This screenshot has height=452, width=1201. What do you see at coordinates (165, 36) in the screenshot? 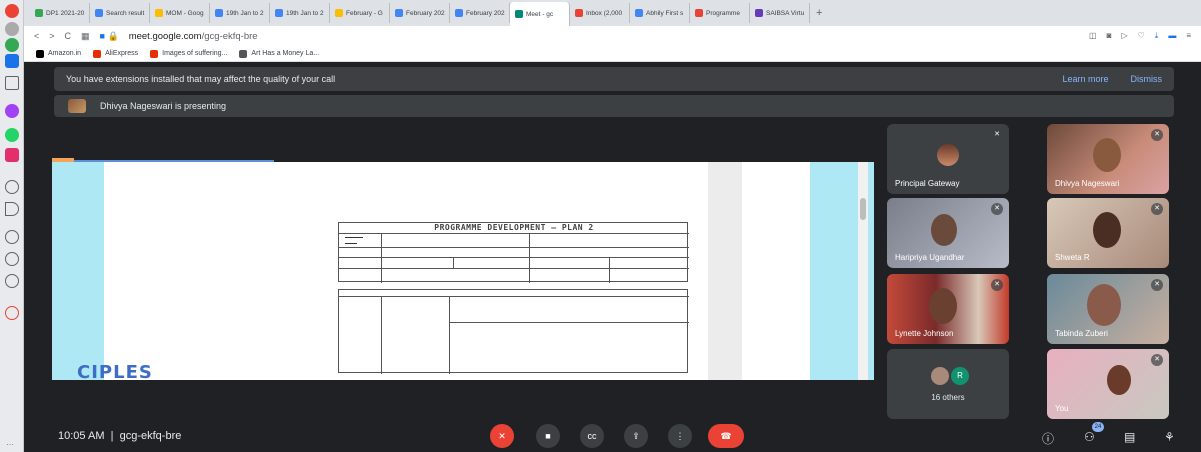
I see `url-host: meet.google.com` at bounding box center [165, 36].